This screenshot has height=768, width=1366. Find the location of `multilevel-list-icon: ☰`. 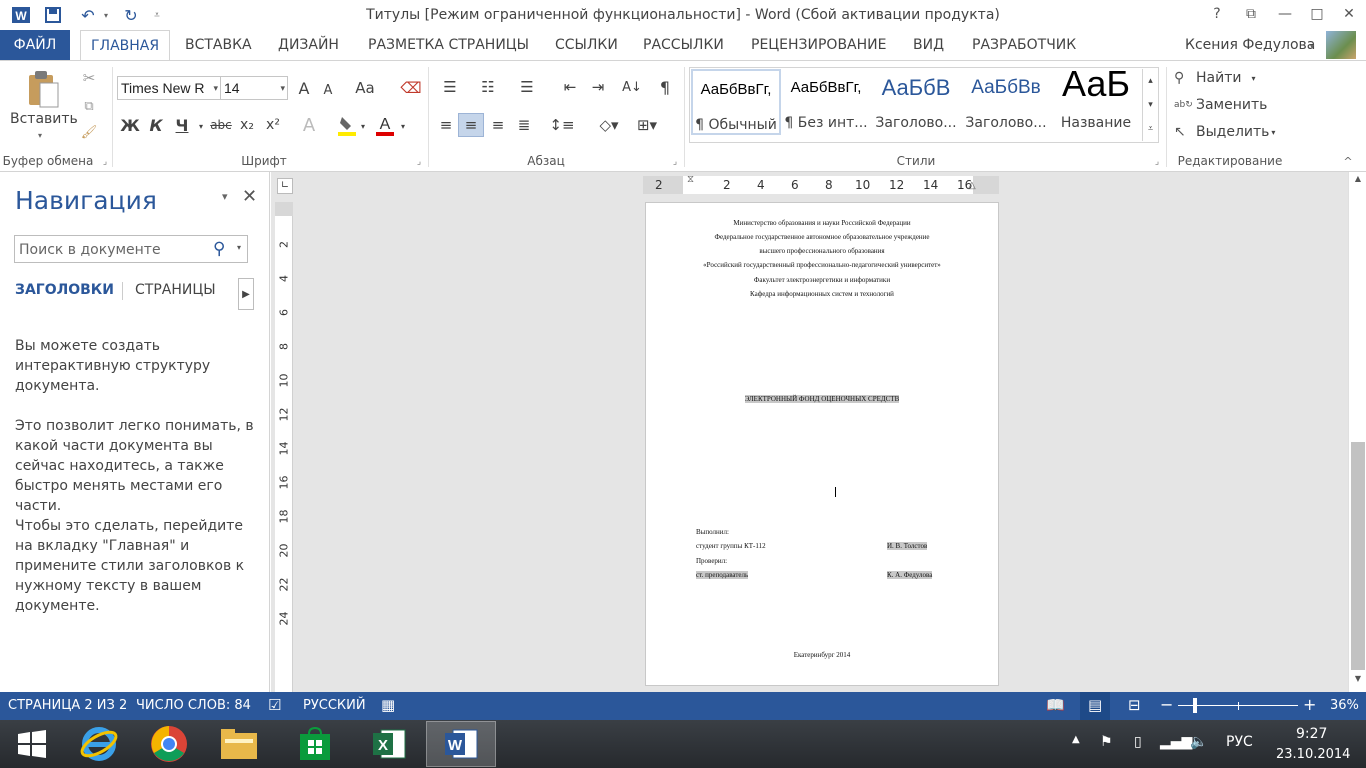

multilevel-list-icon: ☰ is located at coordinates (527, 87).